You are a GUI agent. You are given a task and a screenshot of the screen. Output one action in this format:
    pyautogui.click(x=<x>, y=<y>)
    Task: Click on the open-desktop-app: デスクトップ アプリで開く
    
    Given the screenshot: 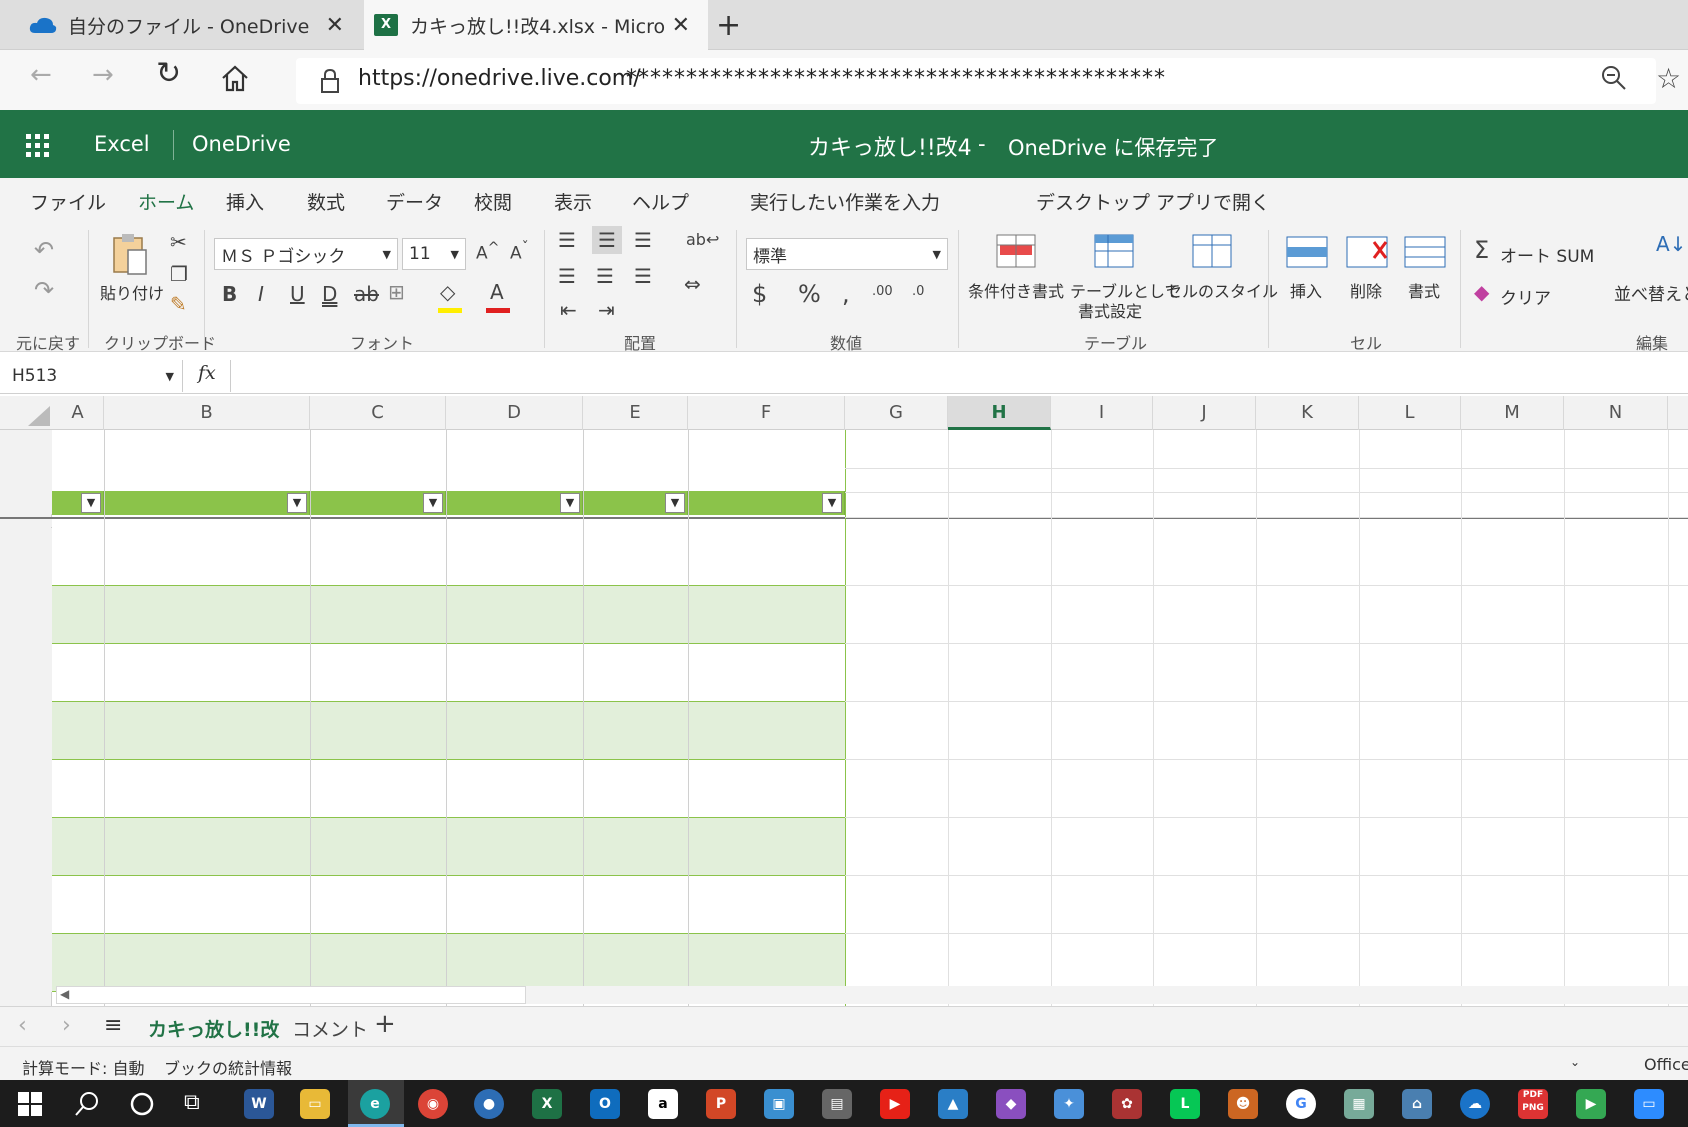 What is the action you would take?
    pyautogui.click(x=1153, y=201)
    